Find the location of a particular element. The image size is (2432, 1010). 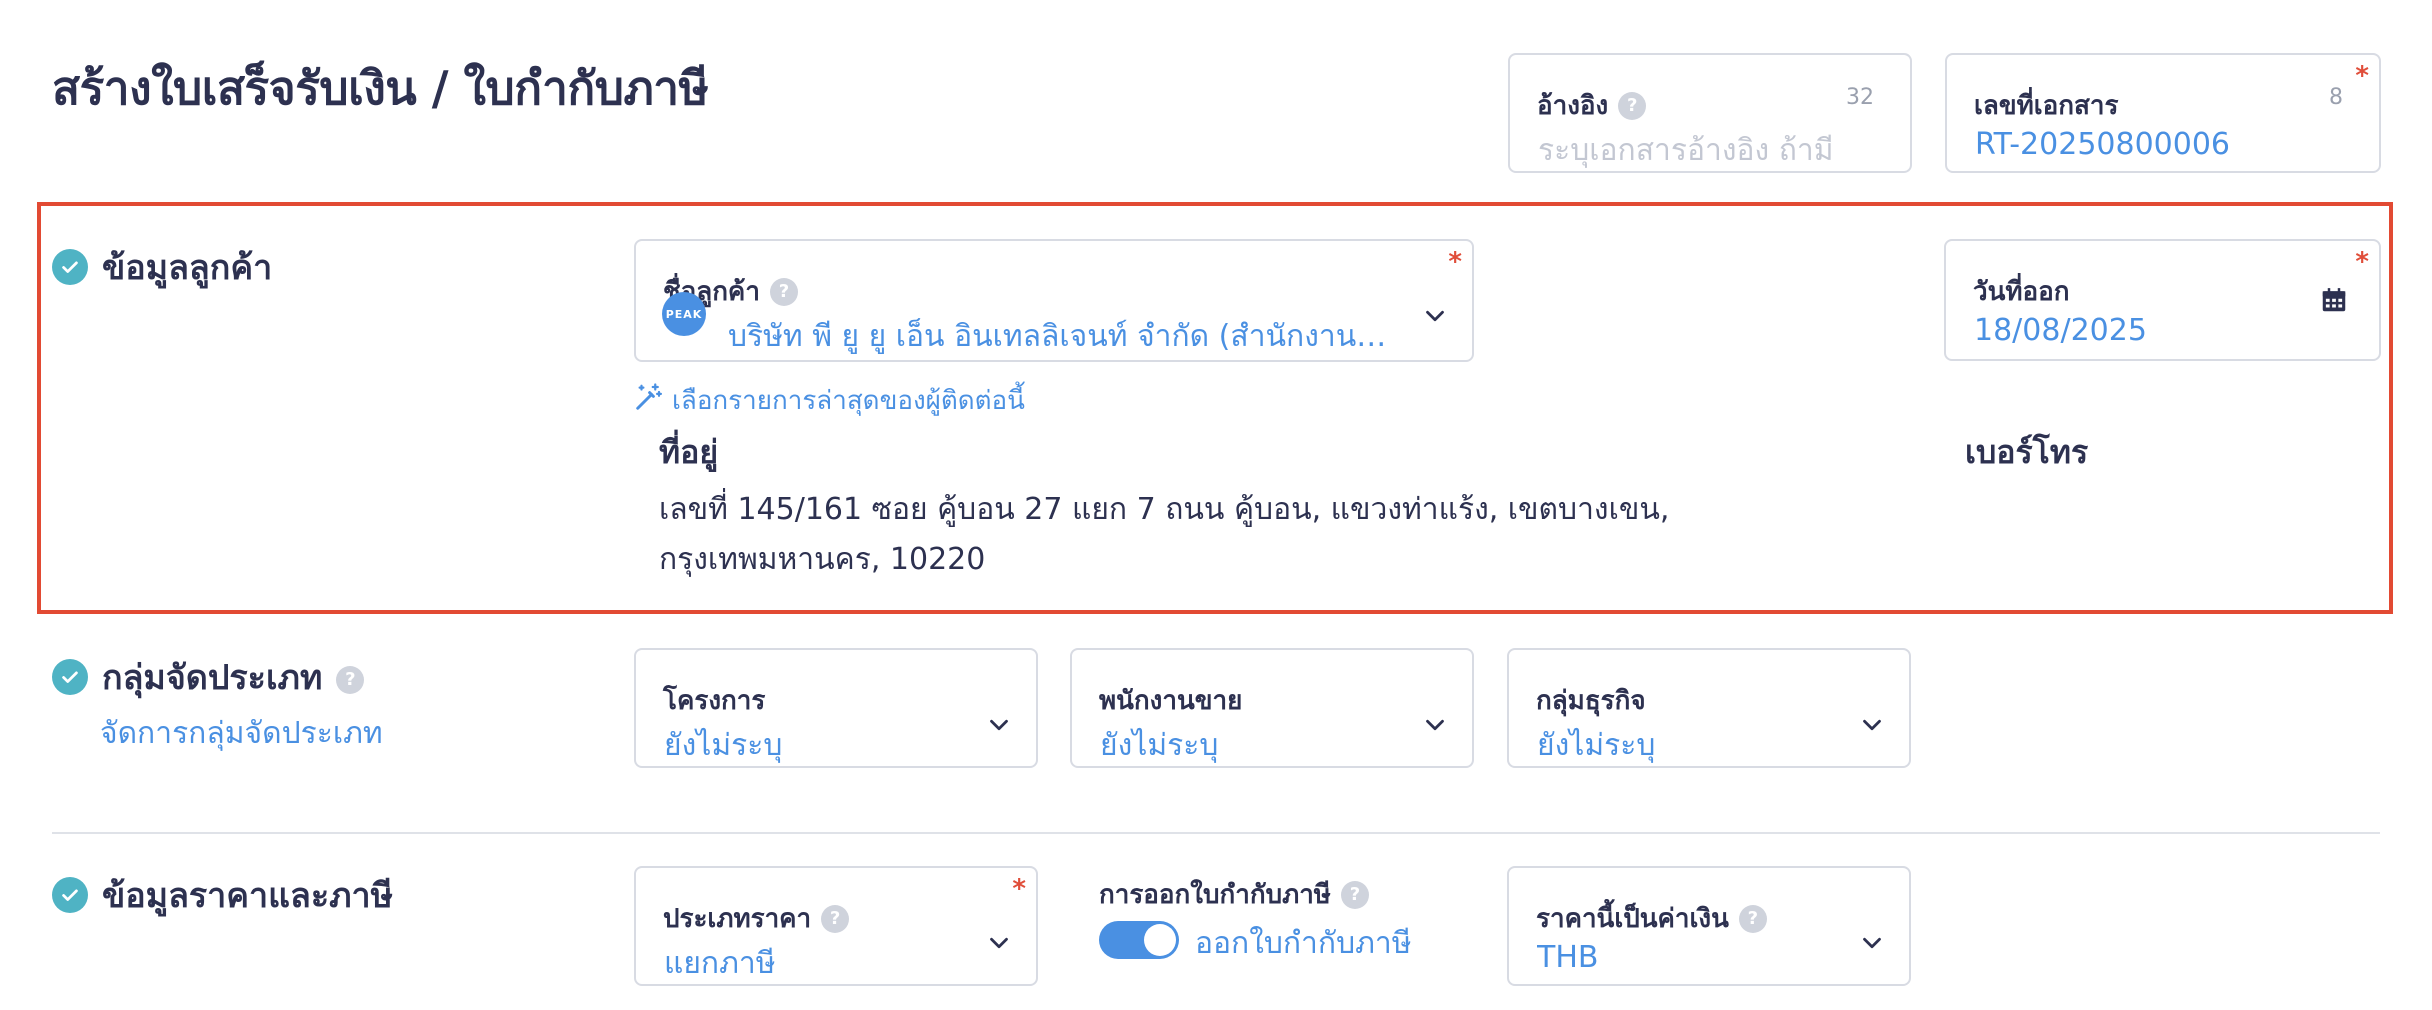

business-group-select: กลุ่มธุรกิจ ยังไม่ระบุ is located at coordinates (1709, 708).